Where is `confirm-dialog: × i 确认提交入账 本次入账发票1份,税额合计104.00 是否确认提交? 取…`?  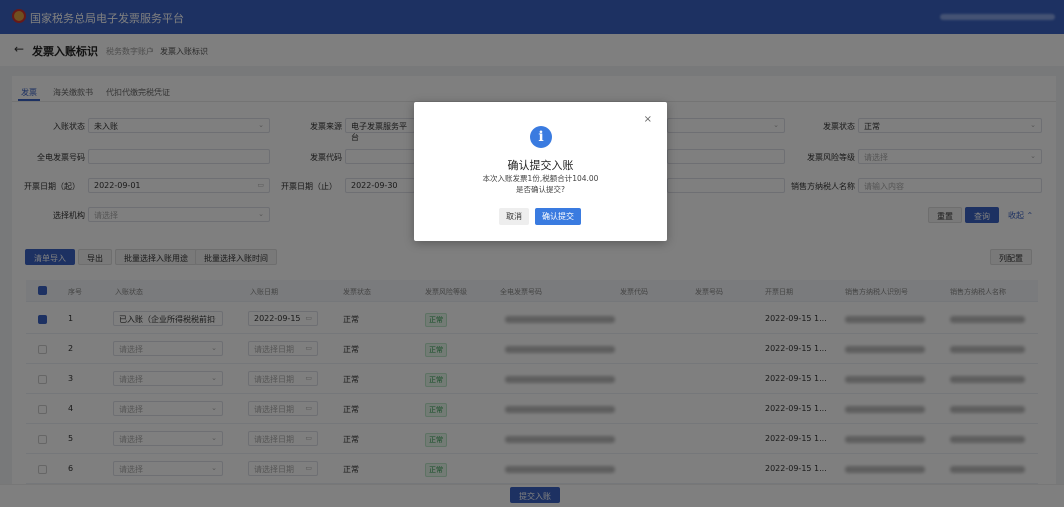 confirm-dialog: × i 确认提交入账 本次入账发票1份,税额合计104.00 是否确认提交? 取… is located at coordinates (540, 171).